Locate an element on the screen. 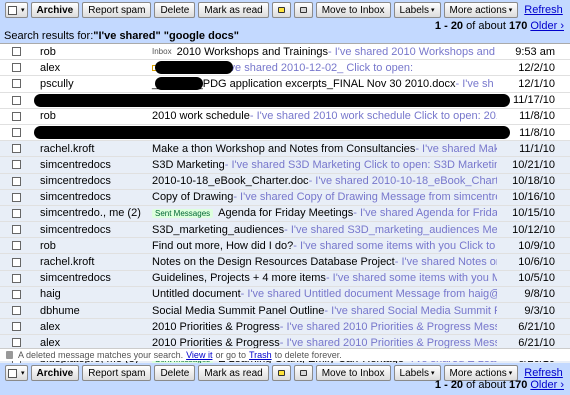 The image size is (570, 395). view-it-link: View it is located at coordinates (199, 355).